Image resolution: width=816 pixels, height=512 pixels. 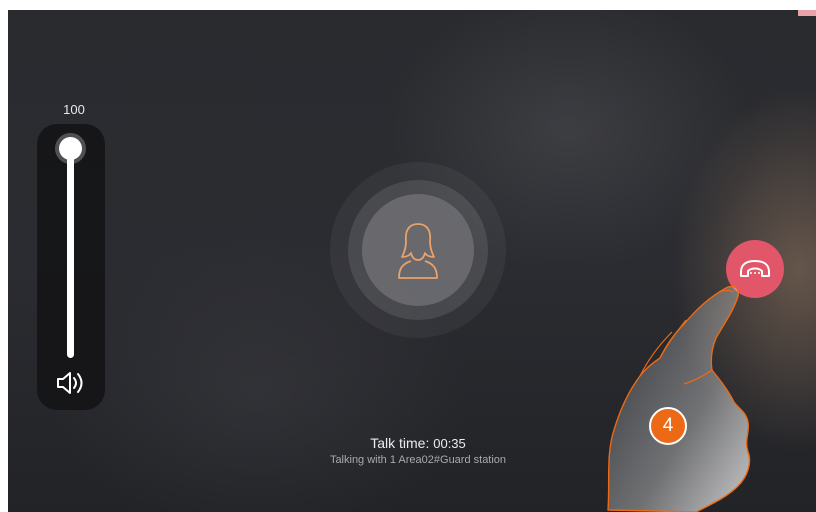 I want to click on talk-time-timer: 00:35, so click(x=449, y=443).